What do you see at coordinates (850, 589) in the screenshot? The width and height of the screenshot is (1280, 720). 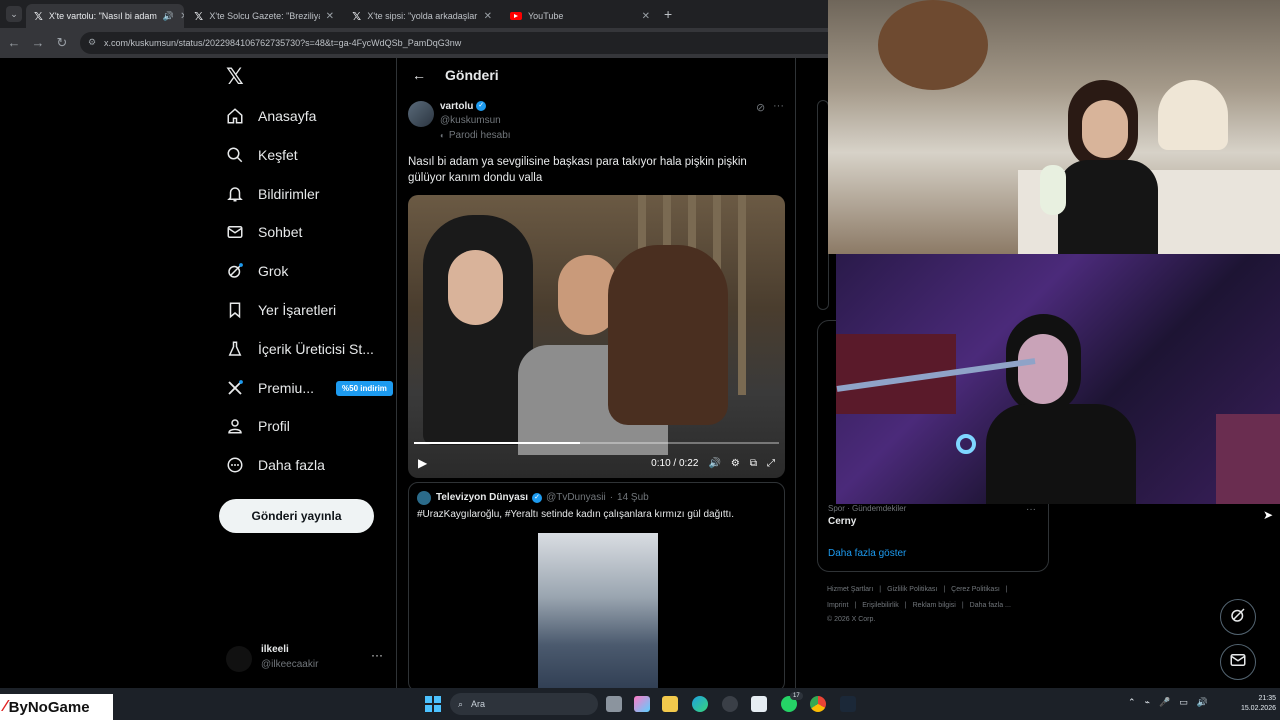 I see `footer-link: Hizmet Şartları` at bounding box center [850, 589].